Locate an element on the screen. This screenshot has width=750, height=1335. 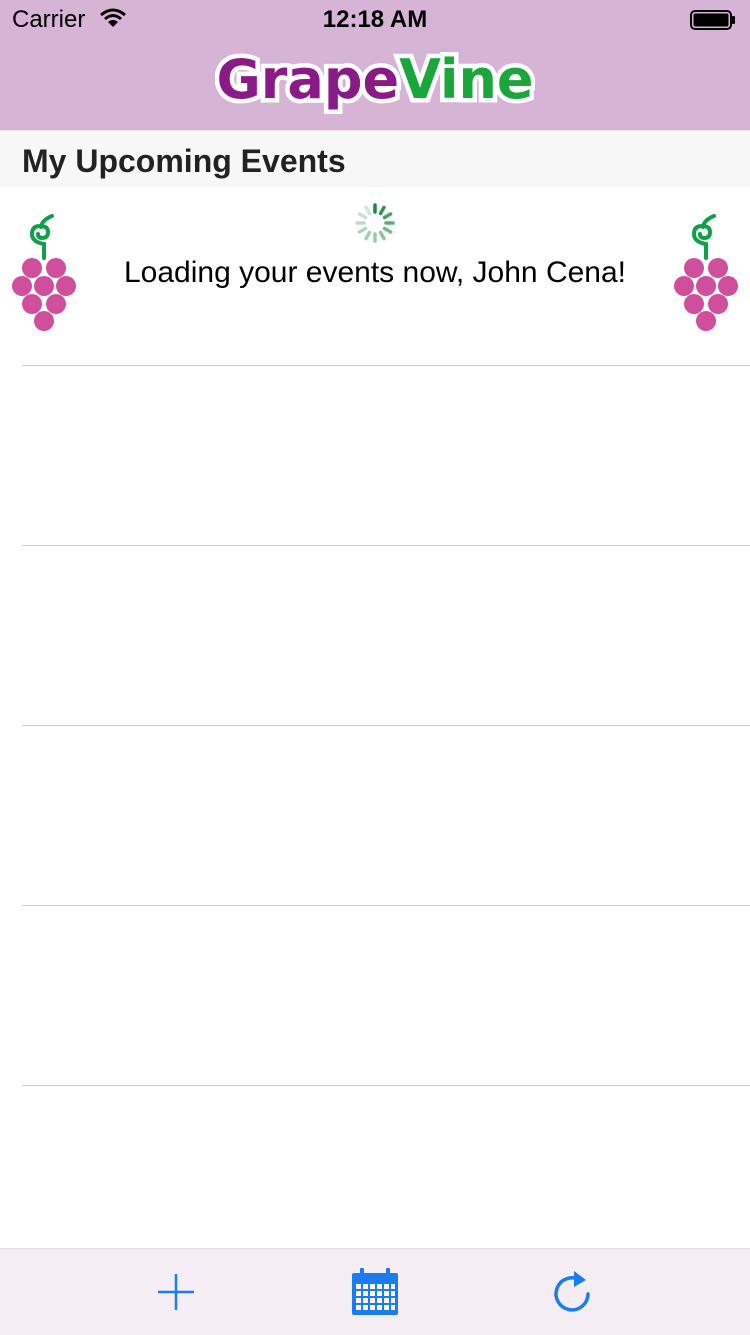
logo-text: GrapeVine is located at coordinates (374, 79).